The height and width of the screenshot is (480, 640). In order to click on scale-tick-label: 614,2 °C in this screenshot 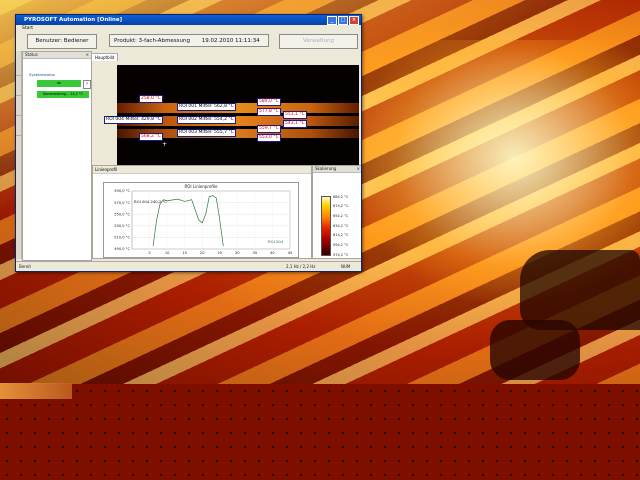, I will do `click(341, 235)`.